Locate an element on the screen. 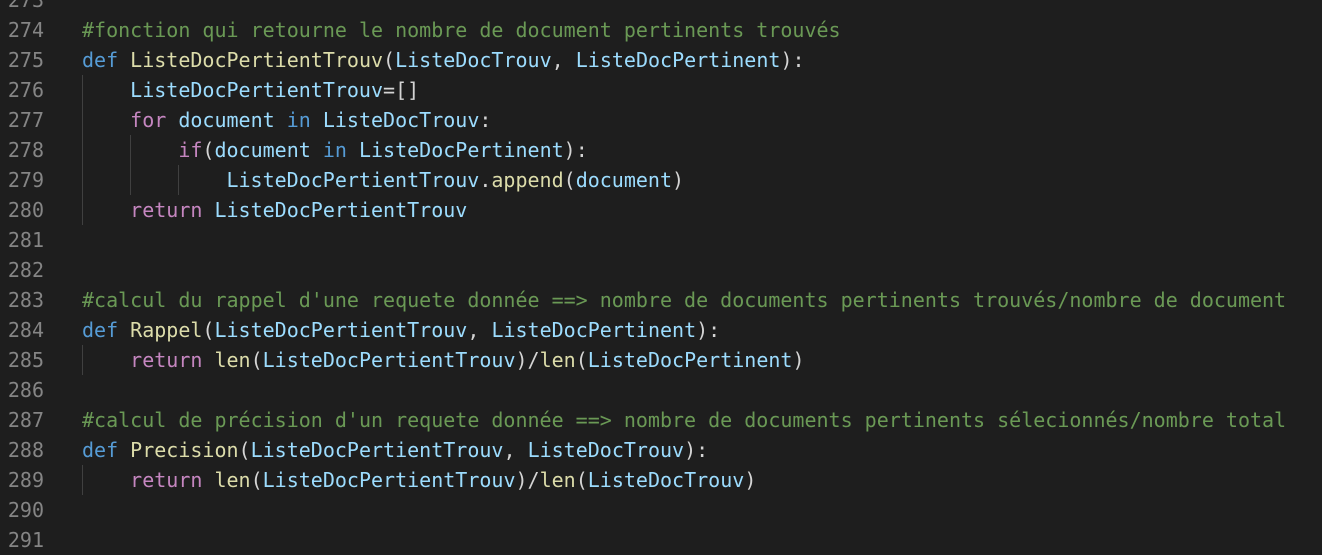  code-text: ListeDocPertientTrouv=[] is located at coordinates (274, 90).